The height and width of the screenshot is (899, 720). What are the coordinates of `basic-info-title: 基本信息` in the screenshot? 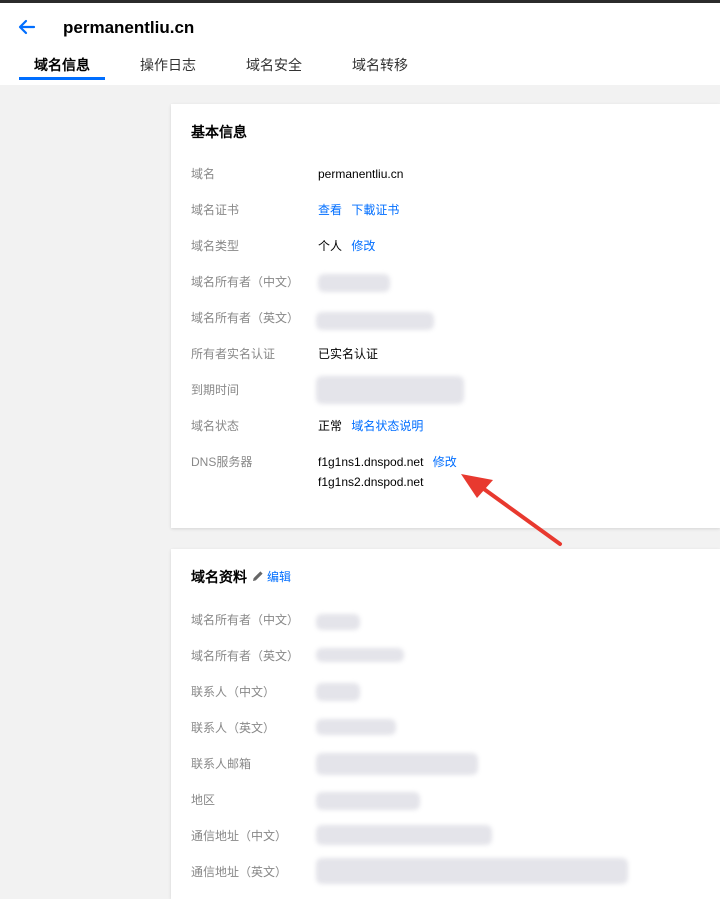 It's located at (219, 132).